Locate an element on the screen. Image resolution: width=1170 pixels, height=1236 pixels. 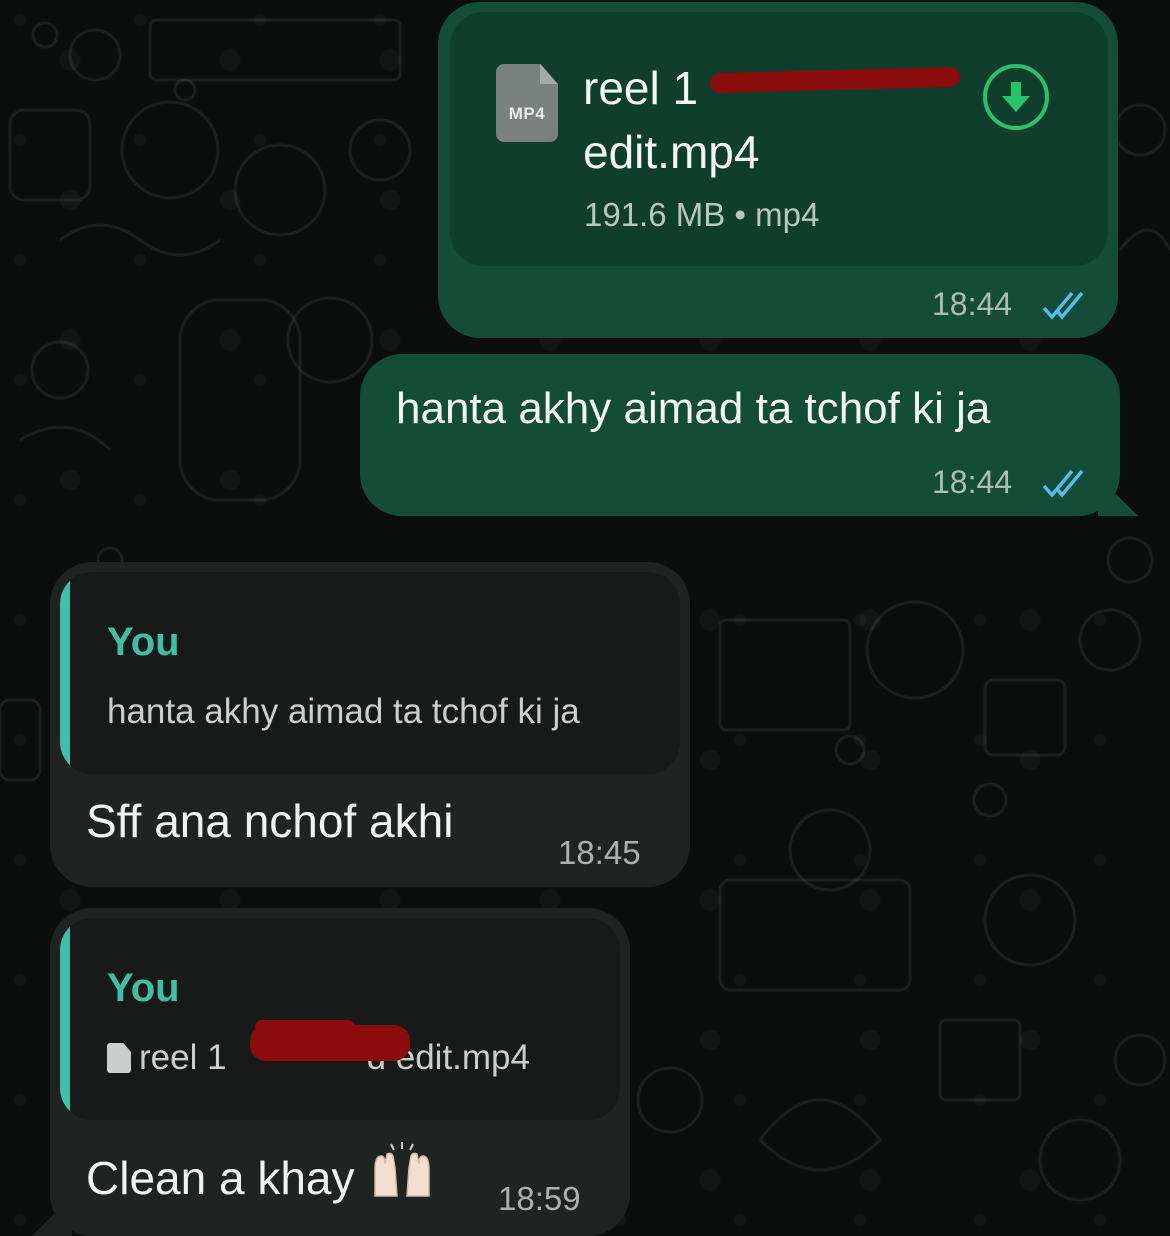
download-arrow-icon is located at coordinates (1016, 97).